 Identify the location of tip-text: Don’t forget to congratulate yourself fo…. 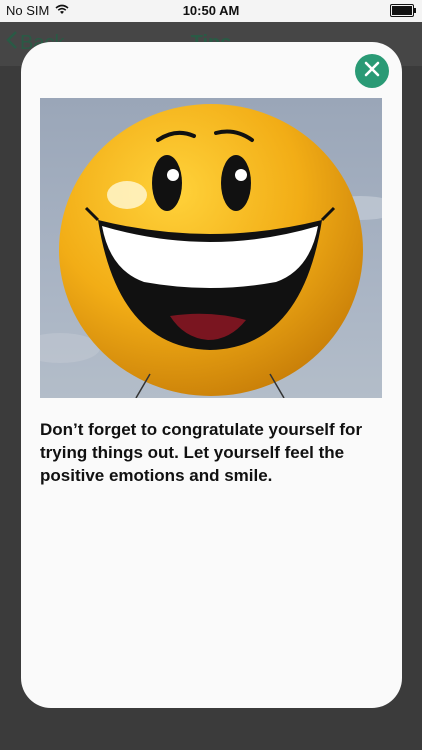
(201, 452).